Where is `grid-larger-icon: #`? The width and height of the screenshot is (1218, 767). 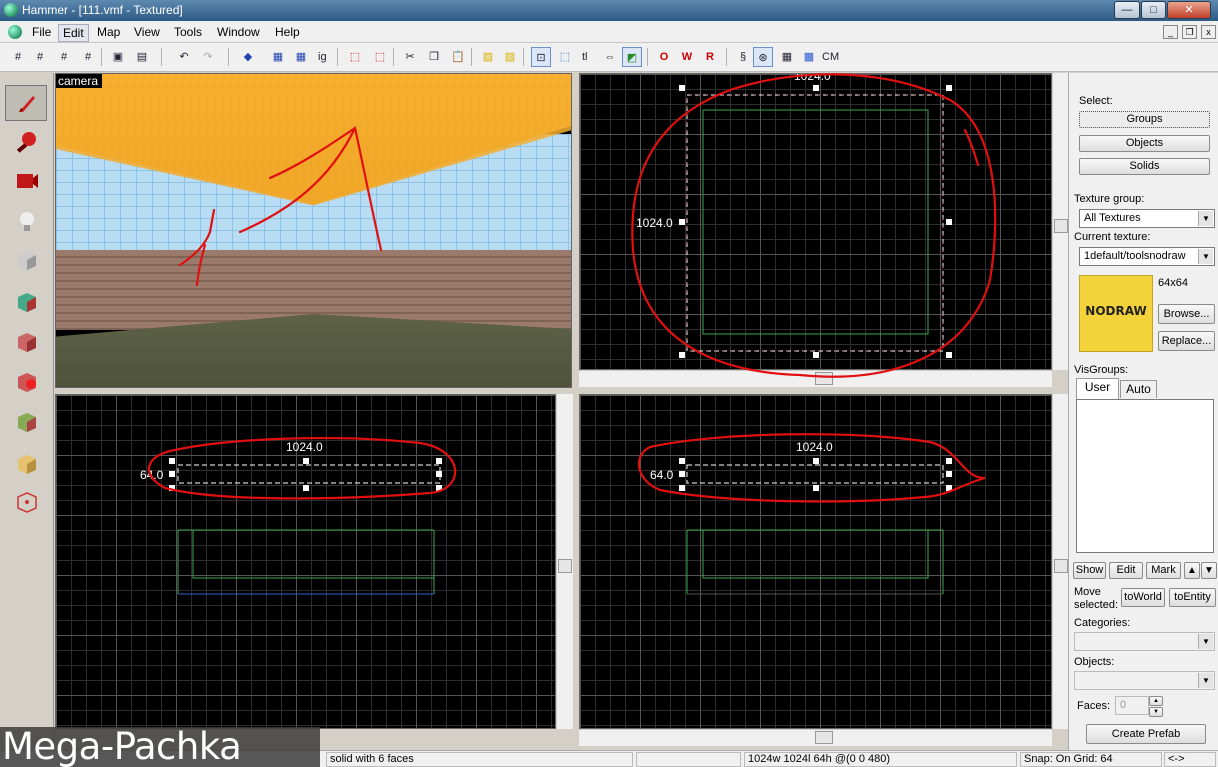 grid-larger-icon: # is located at coordinates (88, 57).